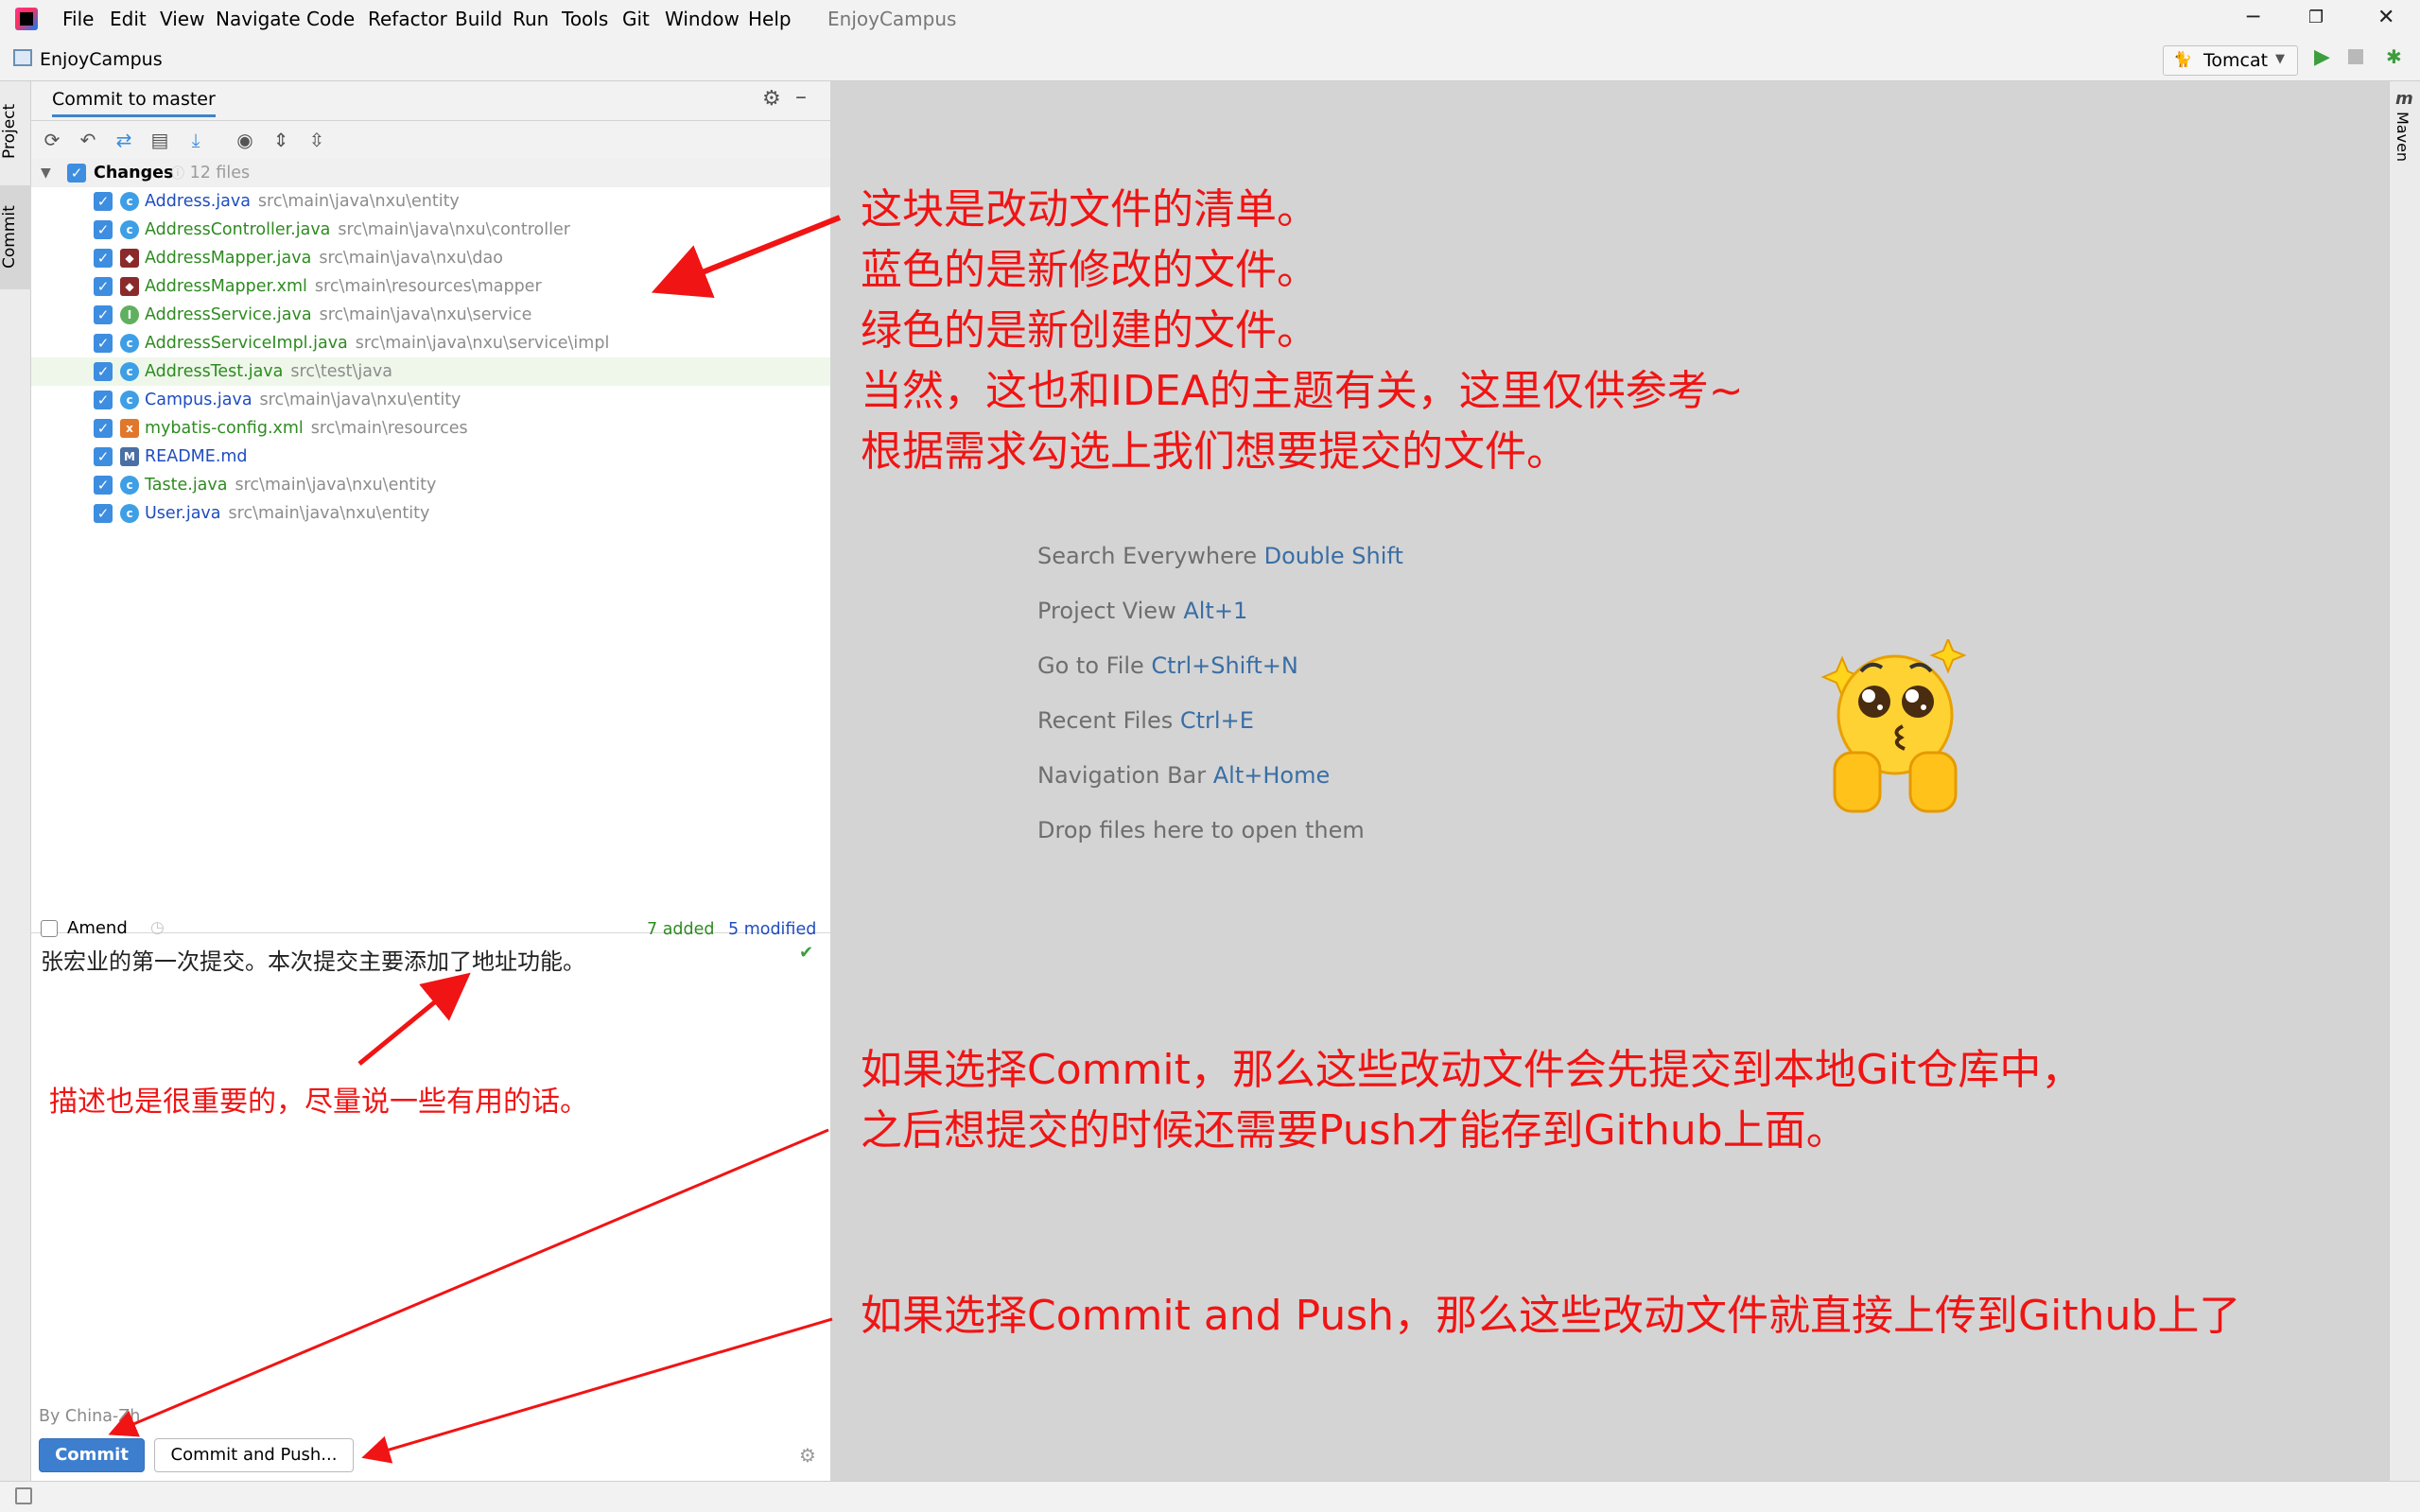 The image size is (2420, 1512). I want to click on arrow-to-commit-push, so click(597, 1391).